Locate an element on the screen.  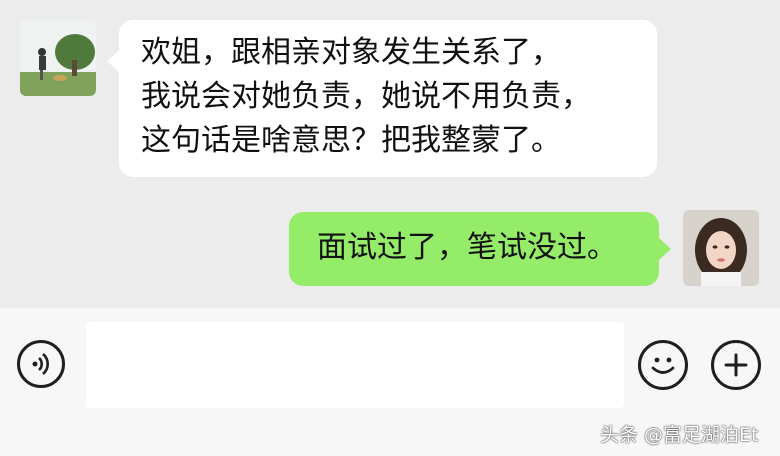
user-avatar is located at coordinates (721, 248).